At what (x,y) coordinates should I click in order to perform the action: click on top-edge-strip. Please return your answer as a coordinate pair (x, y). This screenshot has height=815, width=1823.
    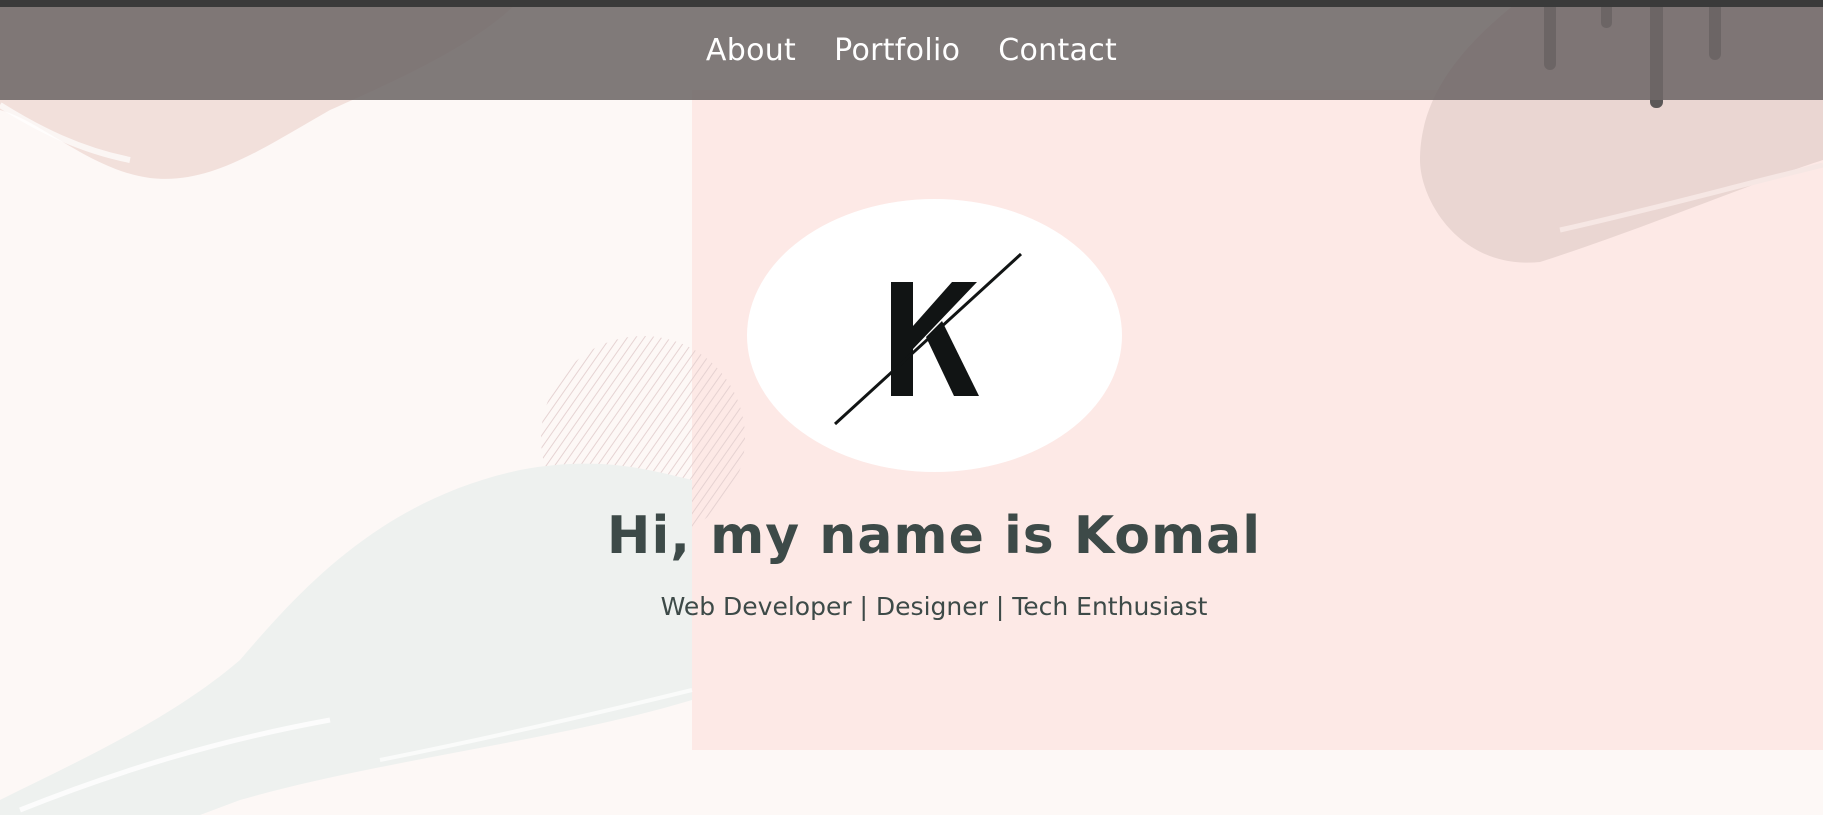
    Looking at the image, I should click on (911, 3).